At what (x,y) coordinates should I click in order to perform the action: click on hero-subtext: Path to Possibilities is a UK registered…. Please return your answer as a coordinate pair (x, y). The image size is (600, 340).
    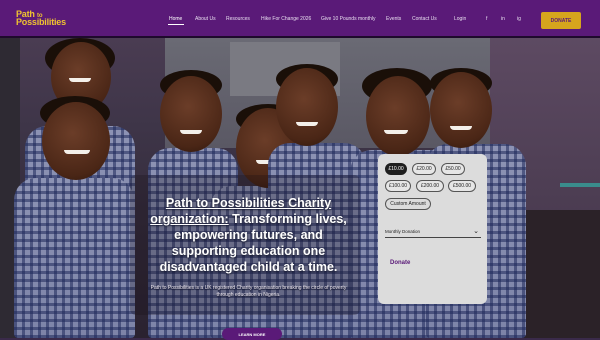
    Looking at the image, I should click on (248, 291).